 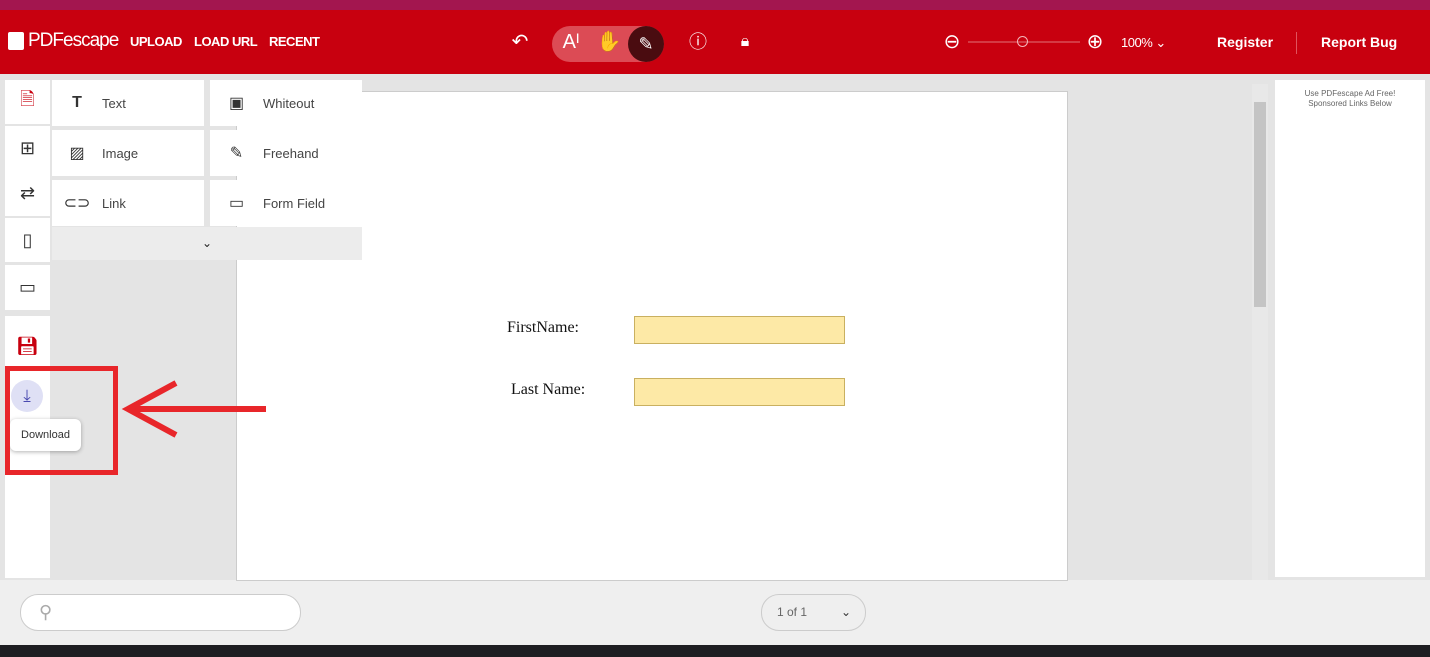 I want to click on page-indicator: 1 of 1, so click(x=792, y=612).